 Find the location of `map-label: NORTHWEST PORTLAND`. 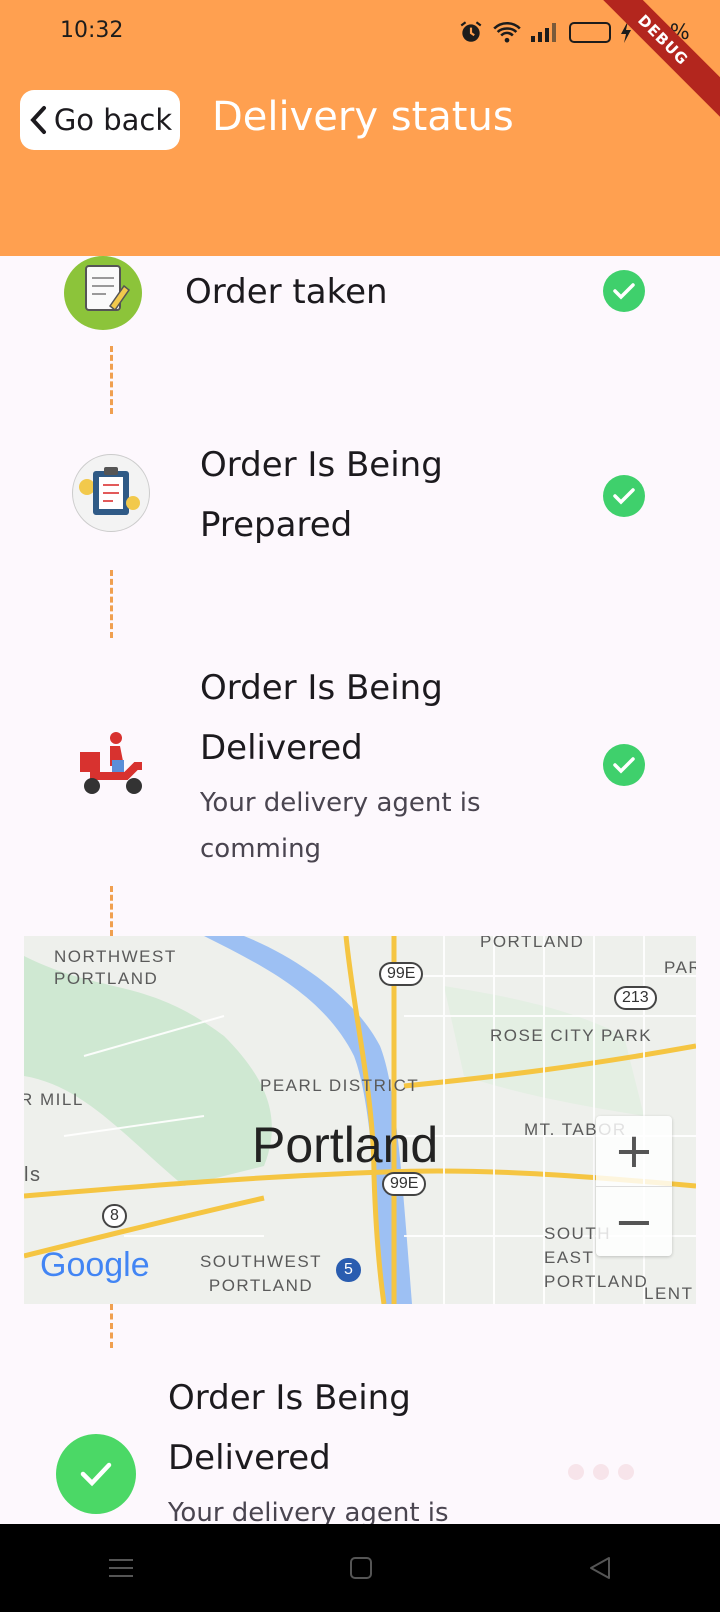

map-label: NORTHWEST PORTLAND is located at coordinates (115, 967).